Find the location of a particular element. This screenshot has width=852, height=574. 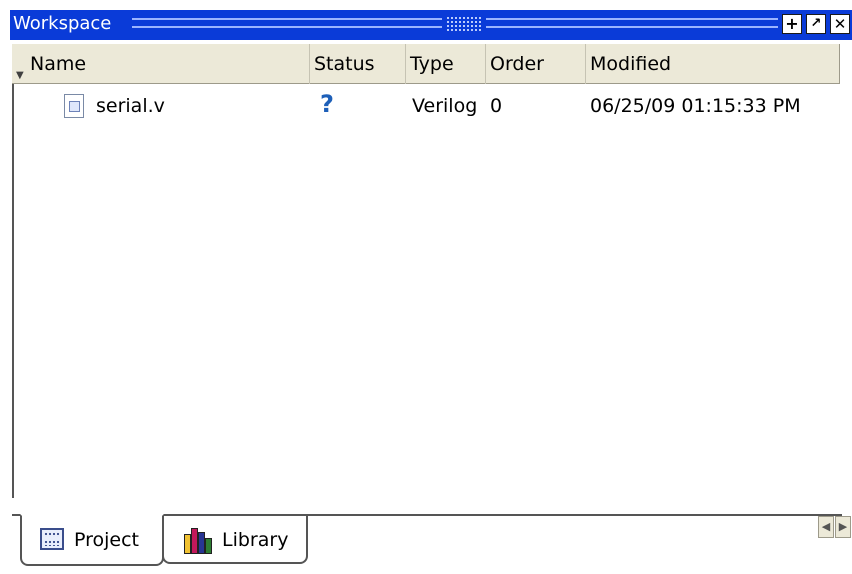

workspace-tab-strip: Project Library ◀ ▶ is located at coordinates (426, 536).